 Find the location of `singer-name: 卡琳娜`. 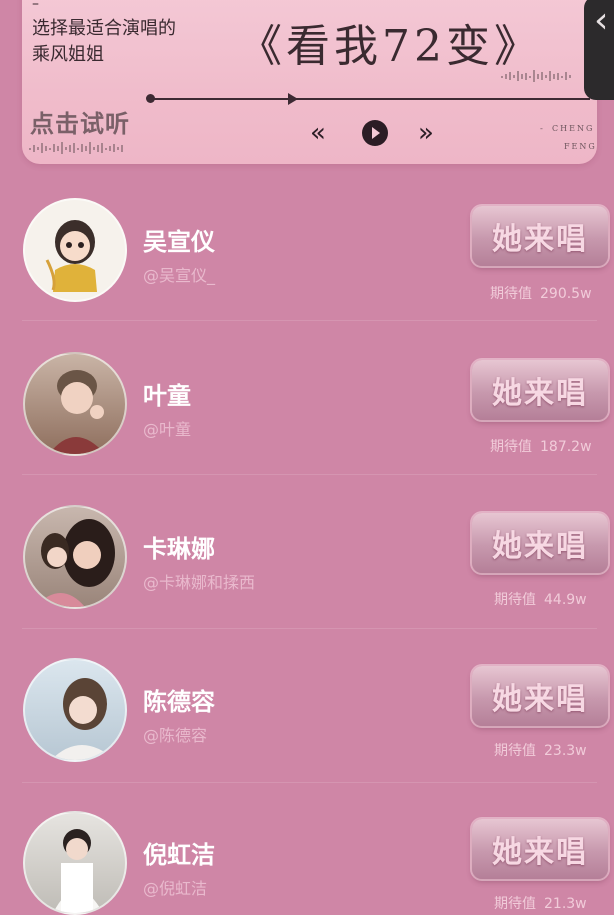

singer-name: 卡琳娜 is located at coordinates (179, 549).